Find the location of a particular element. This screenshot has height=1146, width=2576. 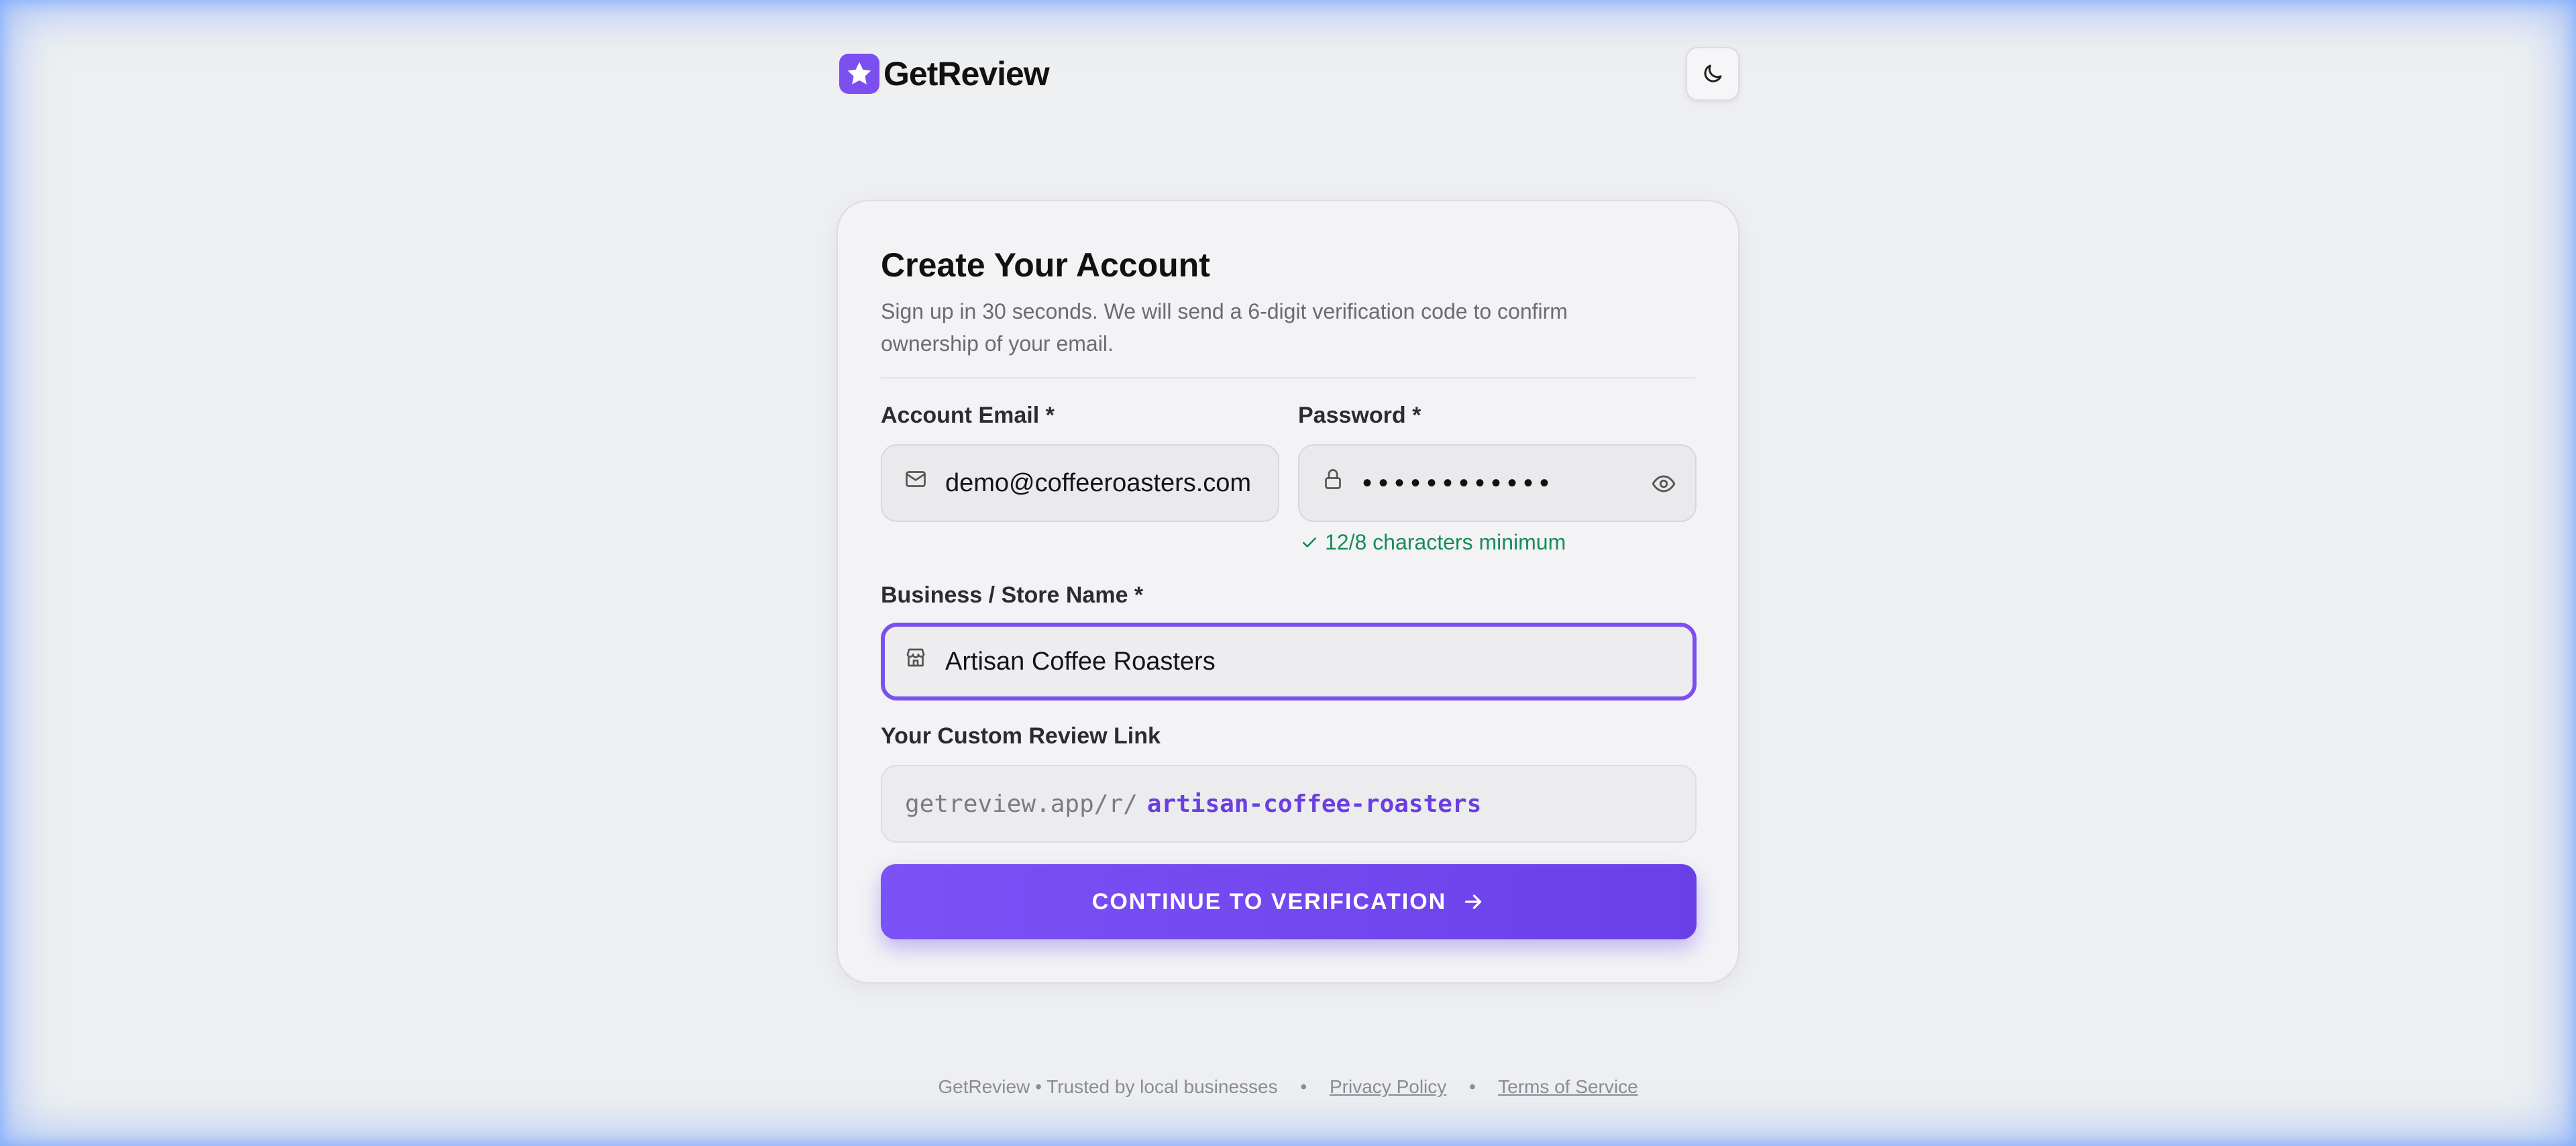

email-label: Account Email * is located at coordinates (968, 415).